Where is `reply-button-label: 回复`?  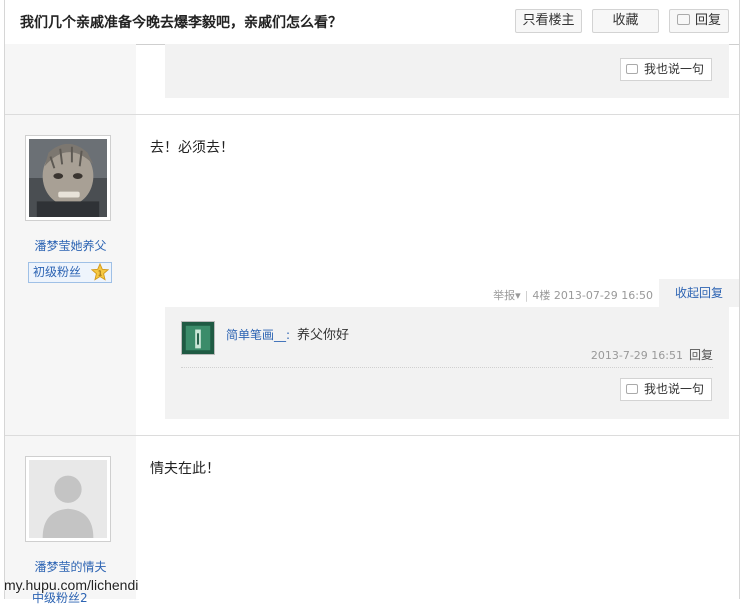
reply-button-label: 回复 is located at coordinates (707, 20).